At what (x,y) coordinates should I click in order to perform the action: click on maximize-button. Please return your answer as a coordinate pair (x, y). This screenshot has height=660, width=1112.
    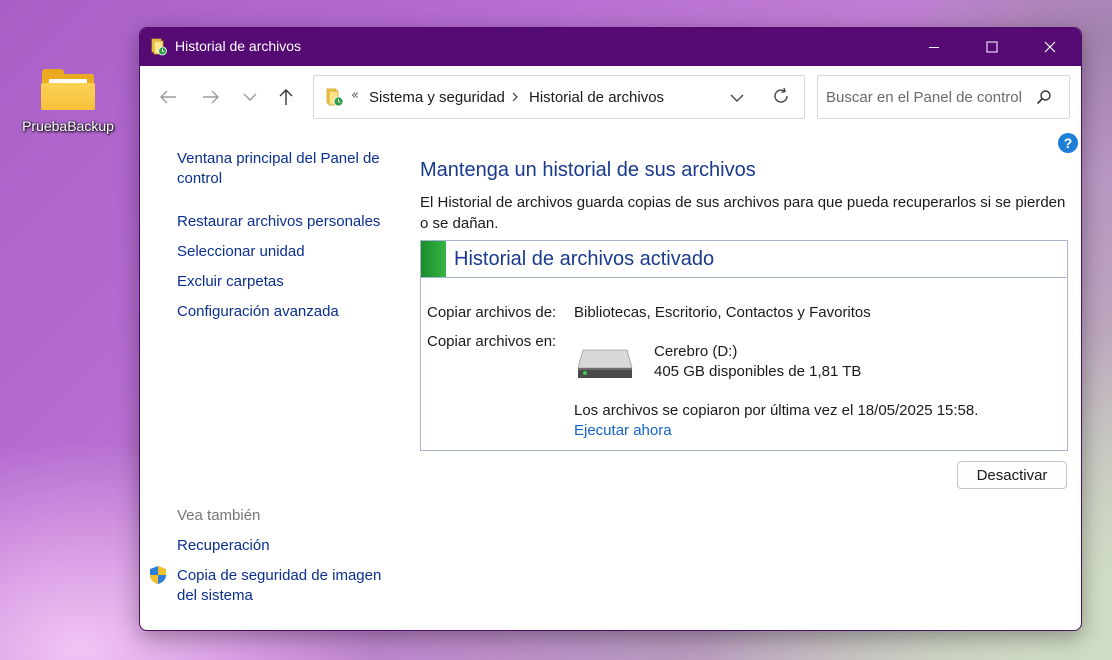
    Looking at the image, I should click on (992, 47).